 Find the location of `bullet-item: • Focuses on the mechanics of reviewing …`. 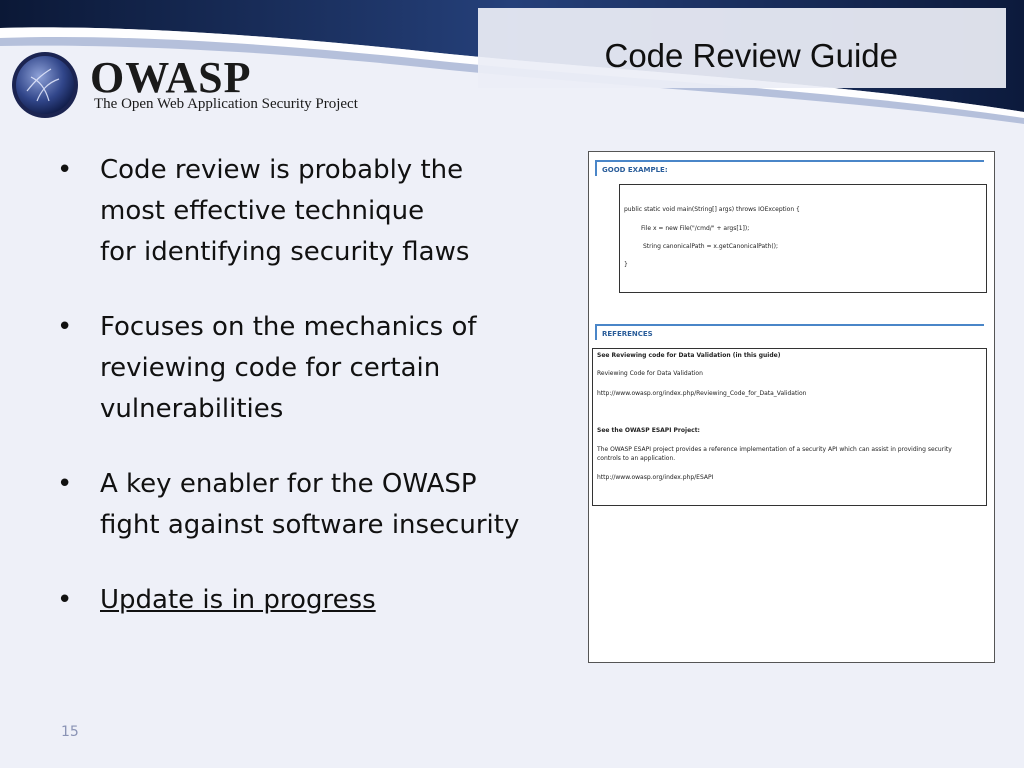

bullet-item: • Focuses on the mechanics of reviewing … is located at coordinates (312, 368).